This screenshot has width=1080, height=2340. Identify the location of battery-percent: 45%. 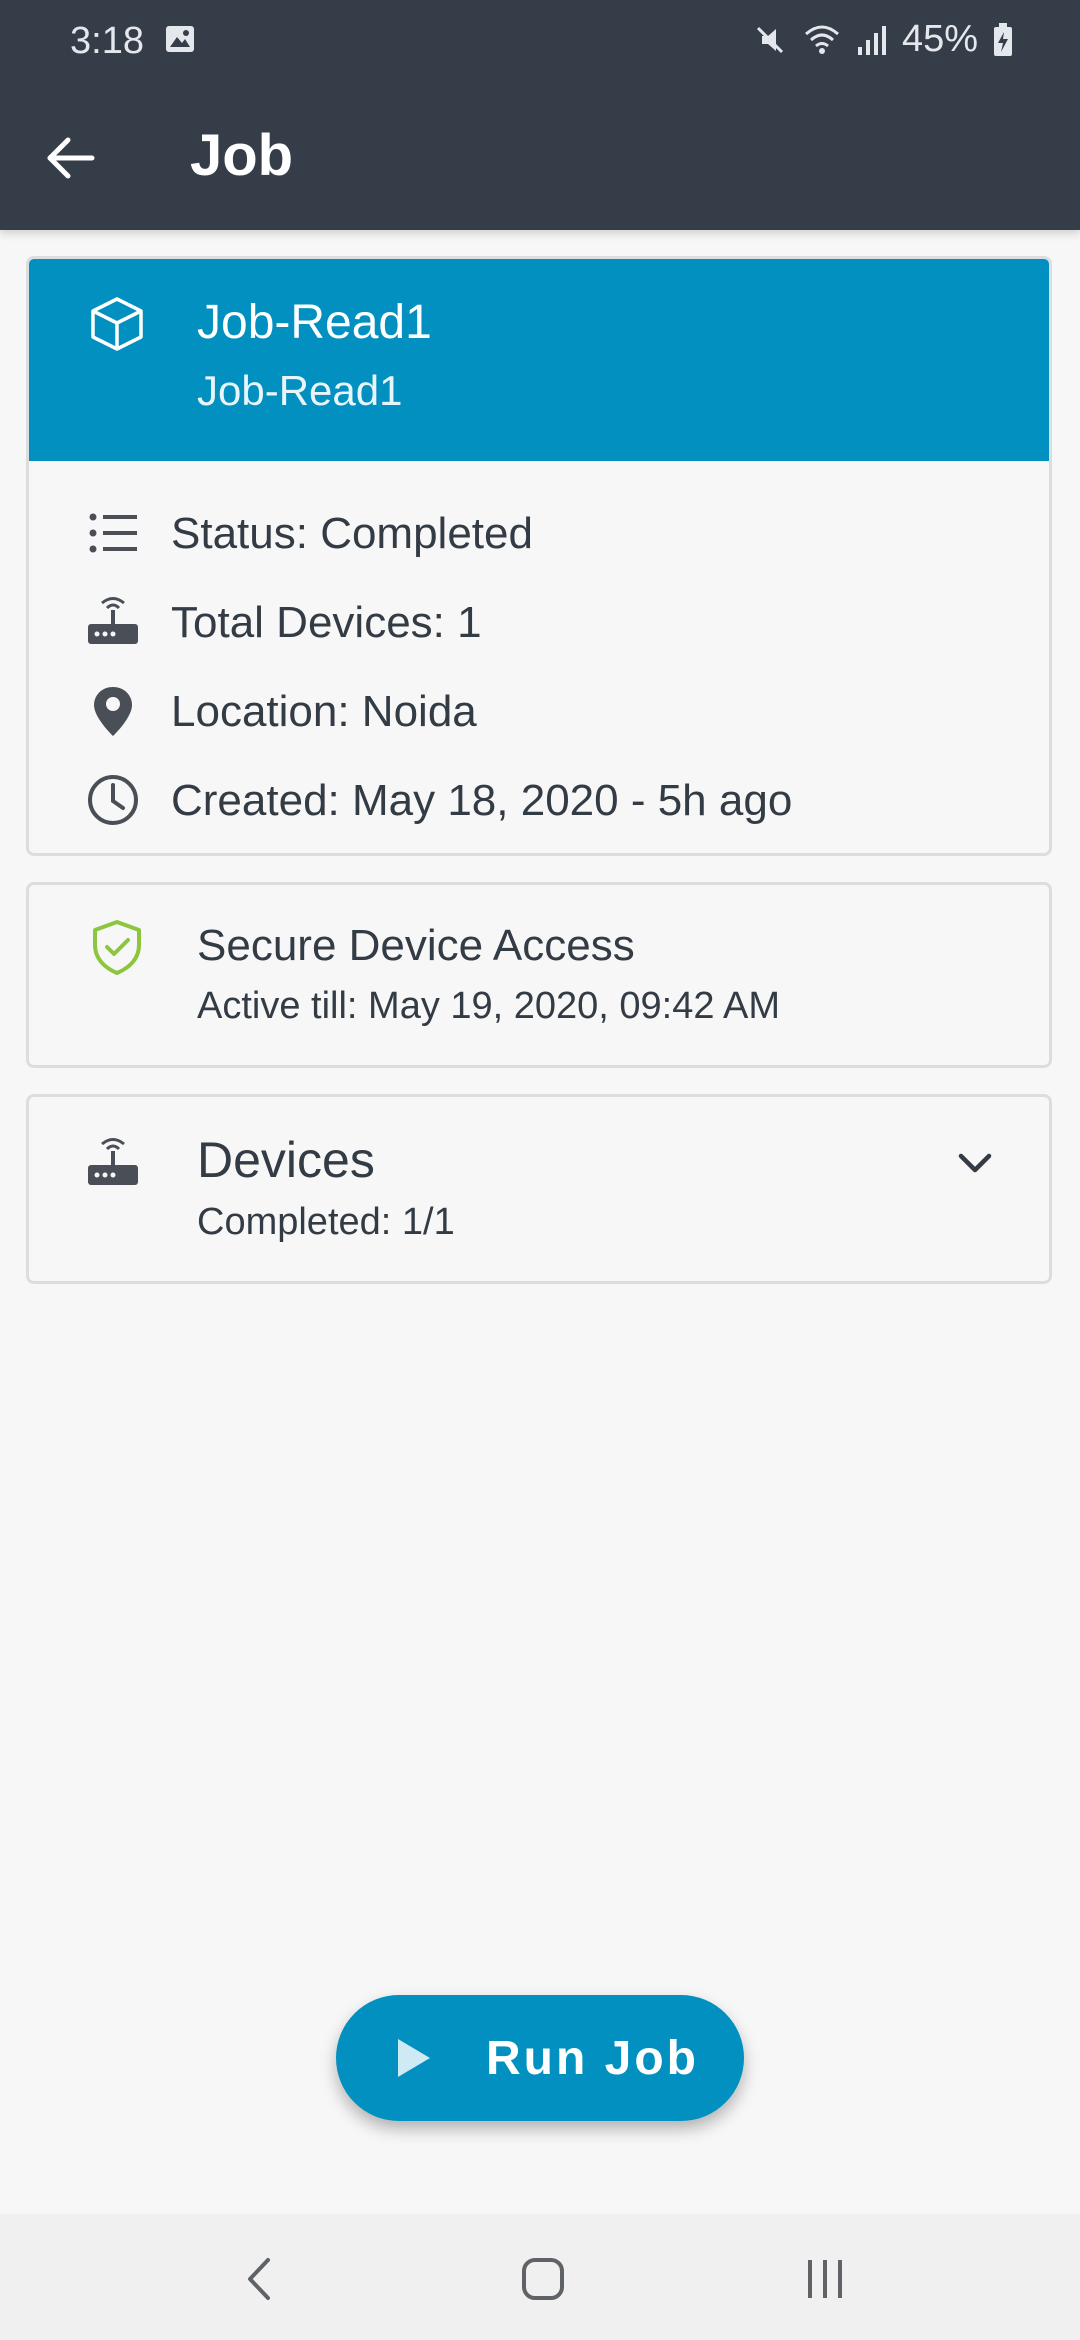
(939, 39).